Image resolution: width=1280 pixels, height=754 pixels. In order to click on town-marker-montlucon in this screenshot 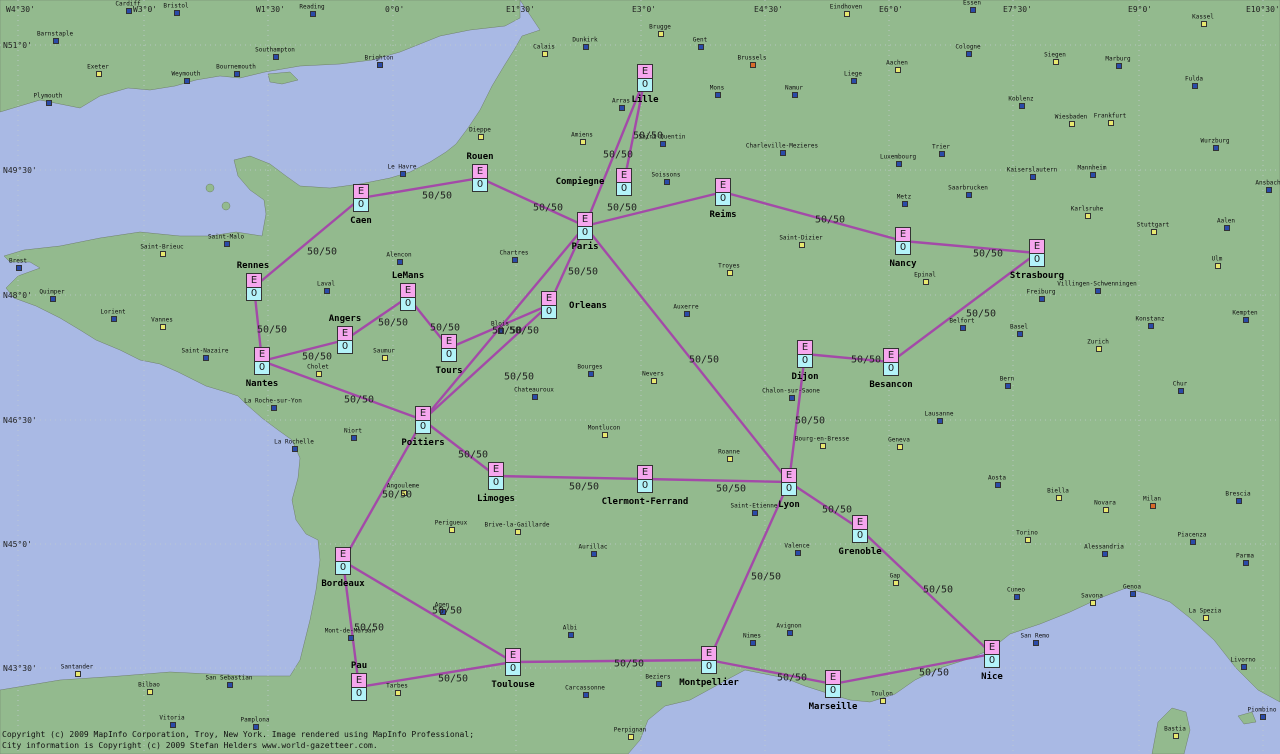, I will do `click(605, 435)`.